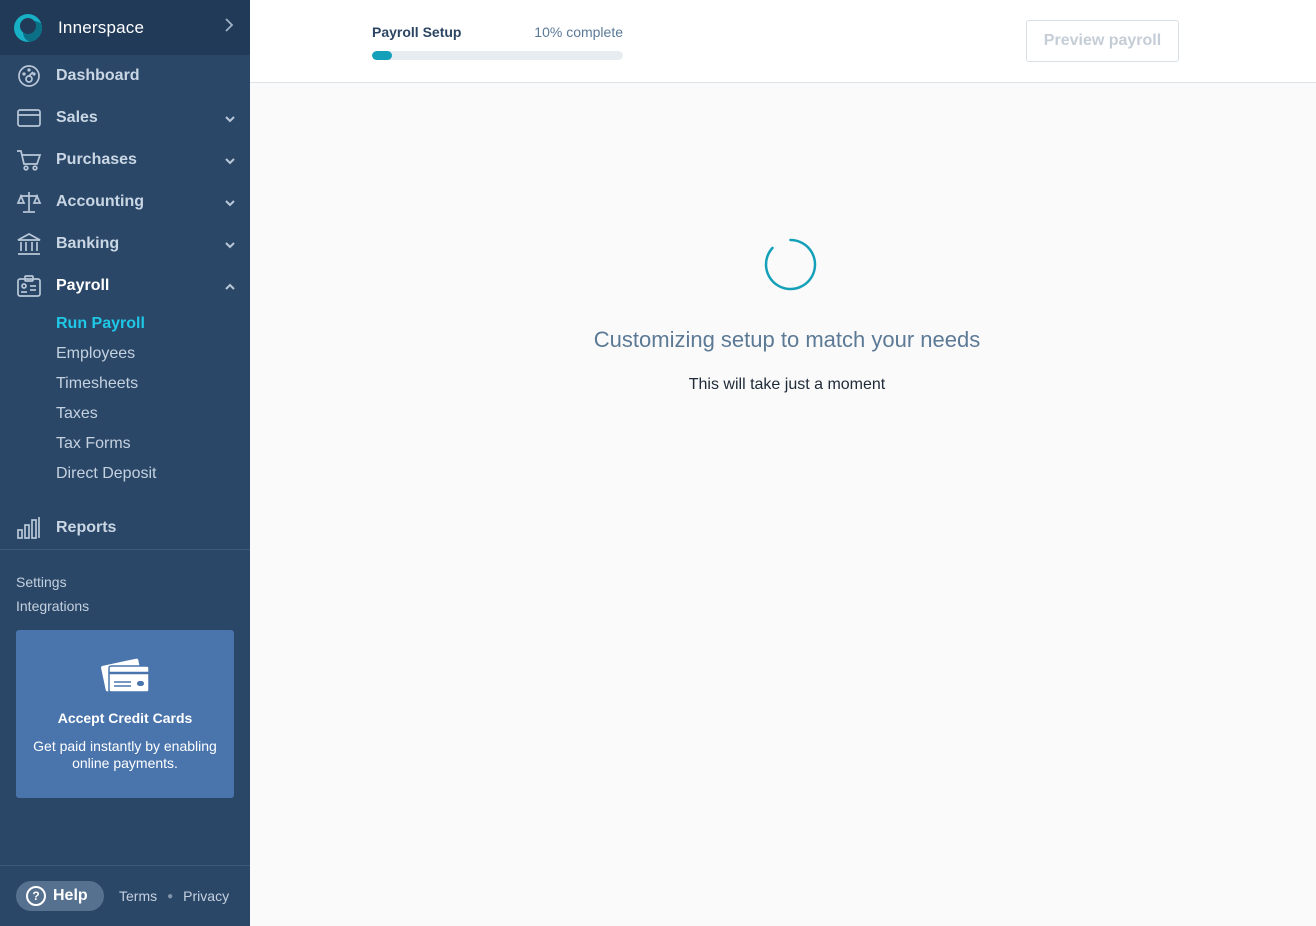 The image size is (1316, 926). Describe the element at coordinates (1102, 41) in the screenshot. I see `preview-payroll-button: Preview payroll` at that location.